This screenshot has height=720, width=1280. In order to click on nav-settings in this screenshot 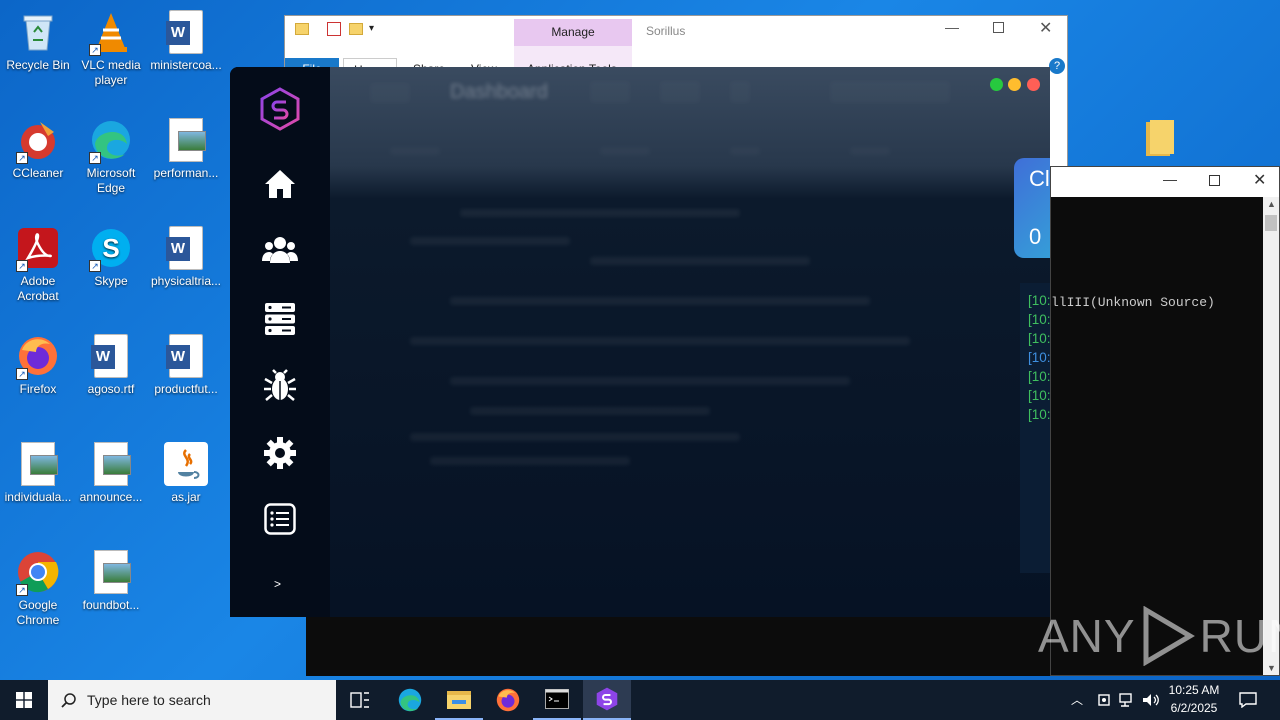, I will do `click(280, 453)`.